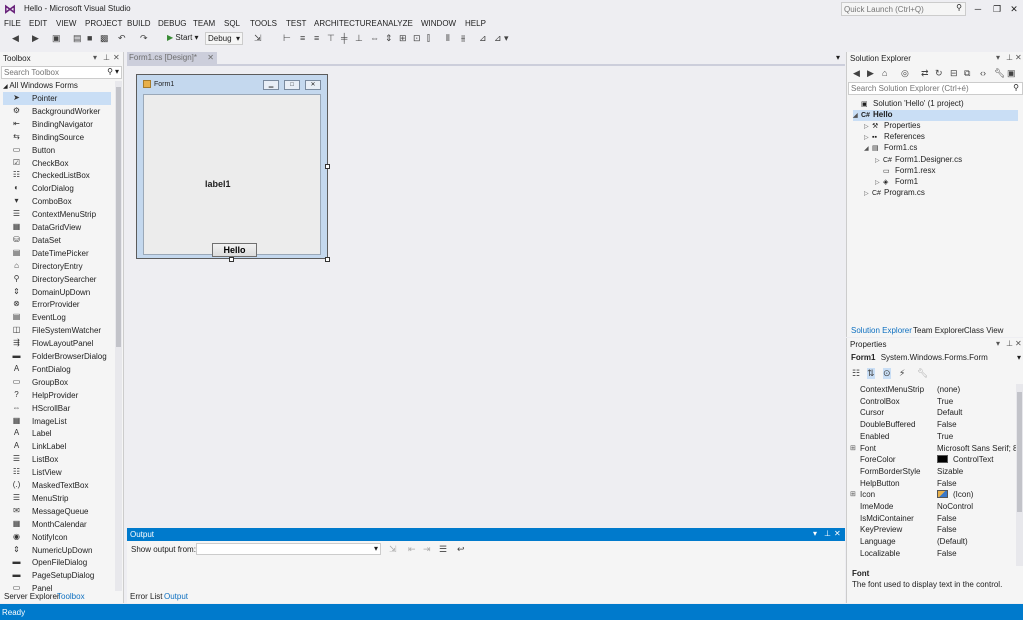  I want to click on property-pages-icon: 🔧︎, so click(922, 373).